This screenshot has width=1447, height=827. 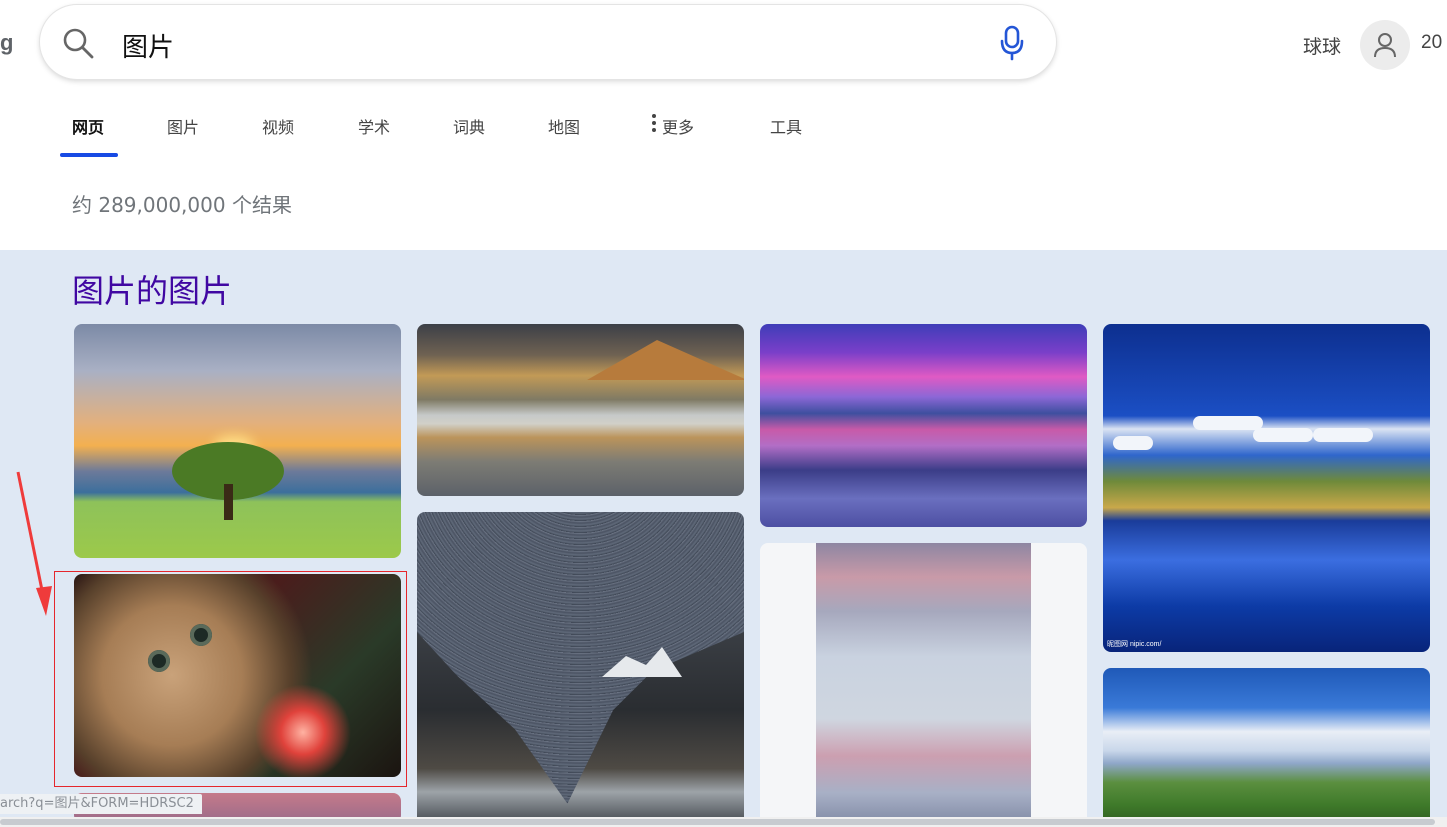 I want to click on tab-maps: 地图, so click(x=564, y=126).